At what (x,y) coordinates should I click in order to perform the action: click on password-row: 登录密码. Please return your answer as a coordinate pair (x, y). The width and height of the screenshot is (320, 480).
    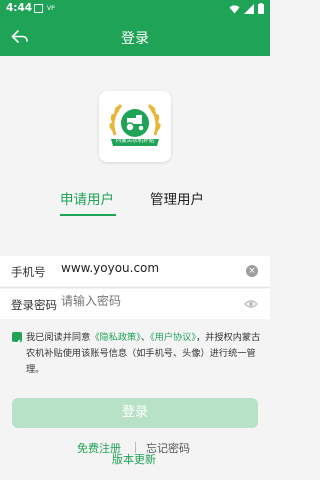
    Looking at the image, I should click on (135, 304).